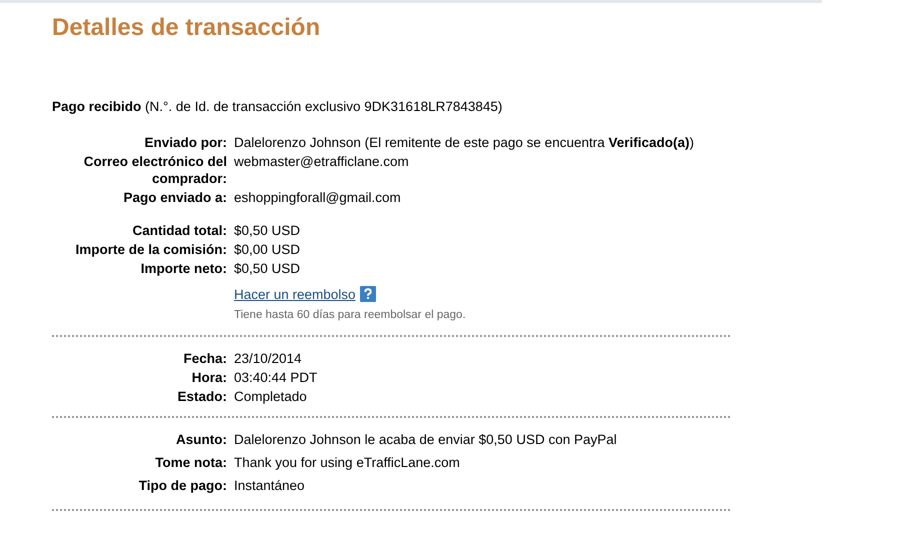  I want to click on field-label: Tome nota:, so click(190, 462).